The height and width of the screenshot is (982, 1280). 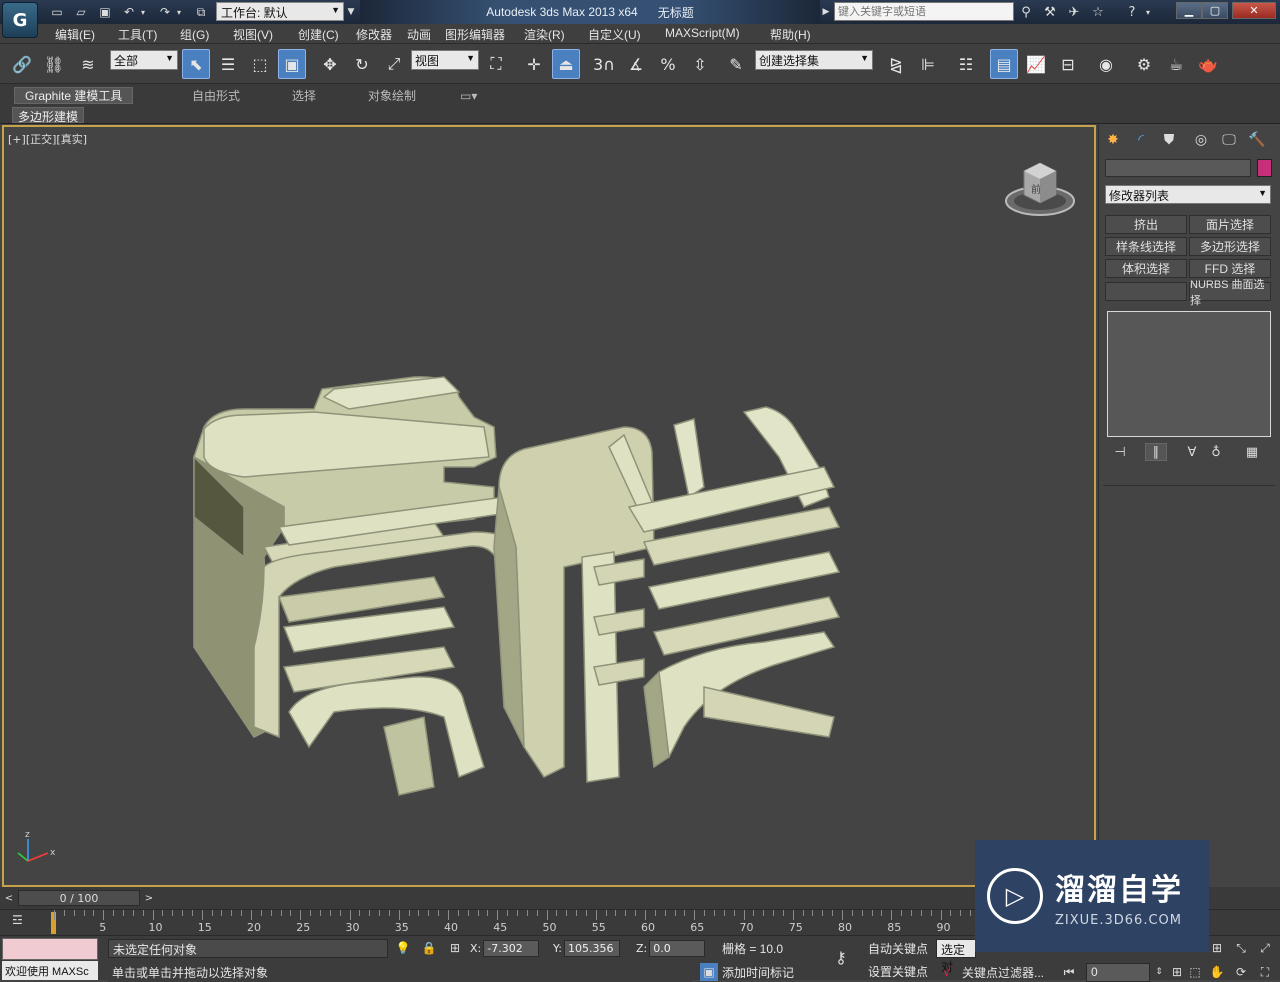 What do you see at coordinates (330, 64) in the screenshot?
I see `select-and-move-icon: ✥` at bounding box center [330, 64].